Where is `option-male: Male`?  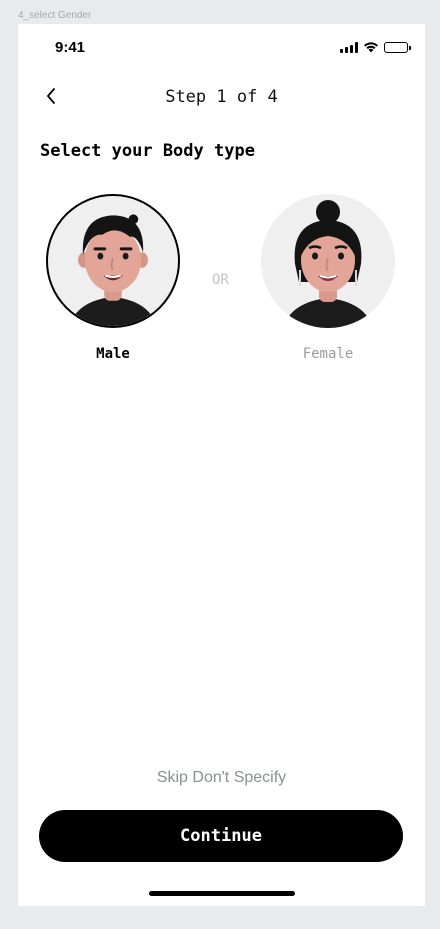 option-male: Male is located at coordinates (113, 278).